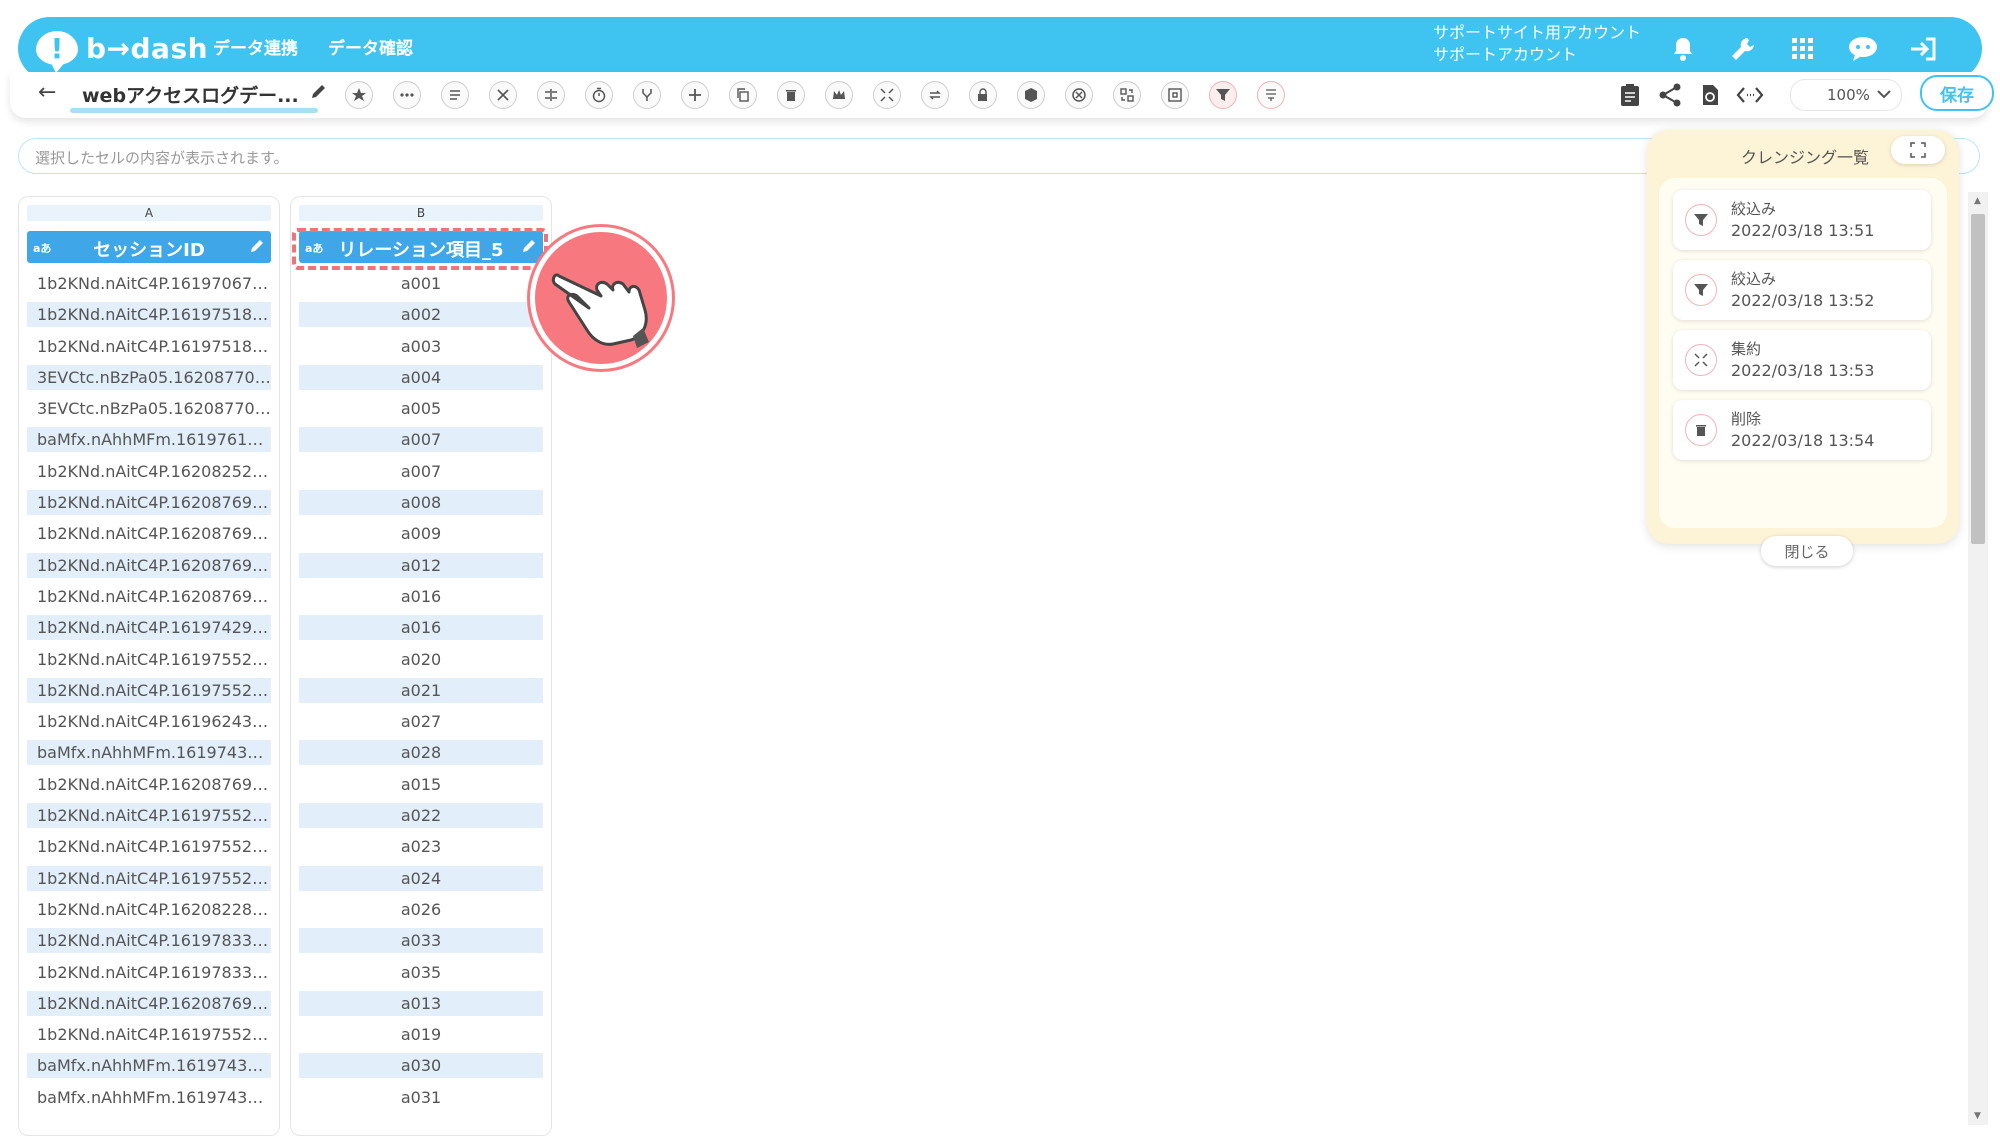 This screenshot has height=1136, width=2000. What do you see at coordinates (743, 95) in the screenshot?
I see `copy-icon` at bounding box center [743, 95].